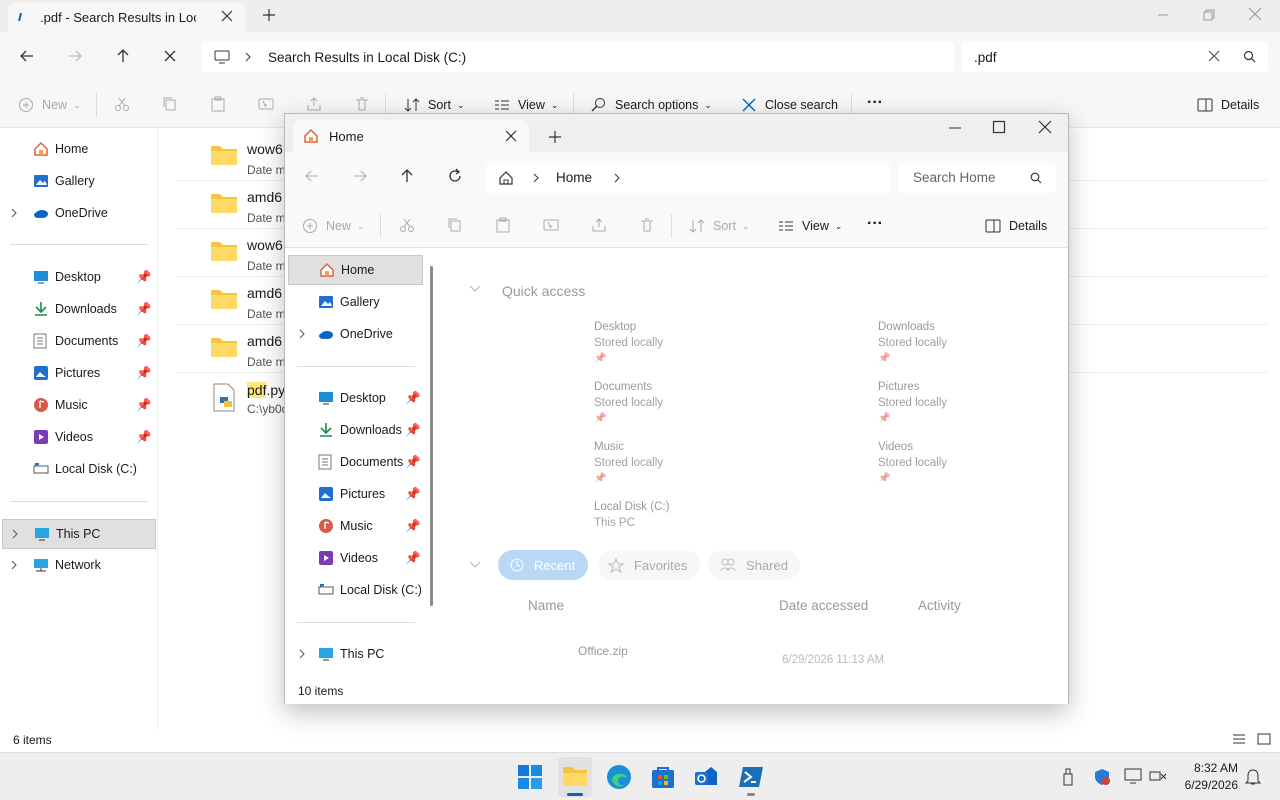  Describe the element at coordinates (619, 777) in the screenshot. I see `edge-icon` at that location.